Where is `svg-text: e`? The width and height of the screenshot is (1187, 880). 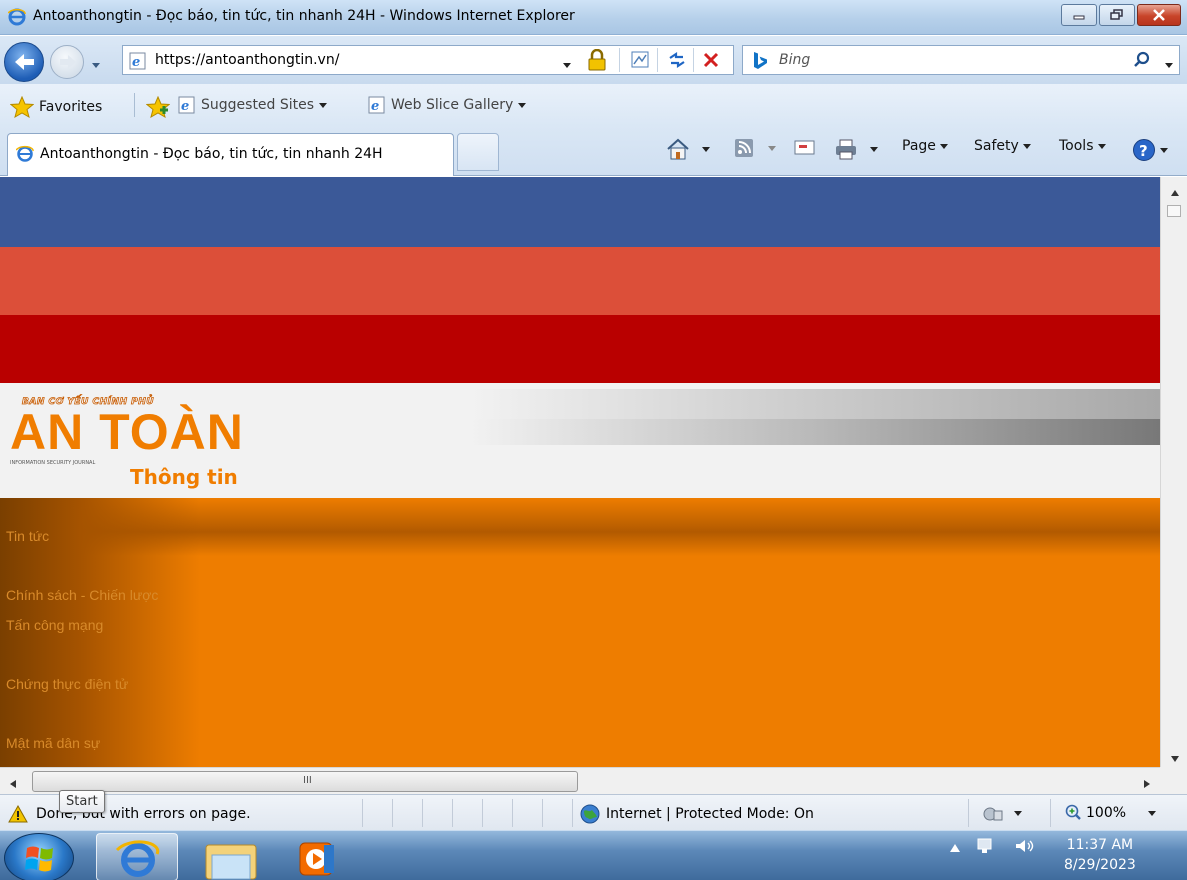
svg-text: e is located at coordinates (375, 106).